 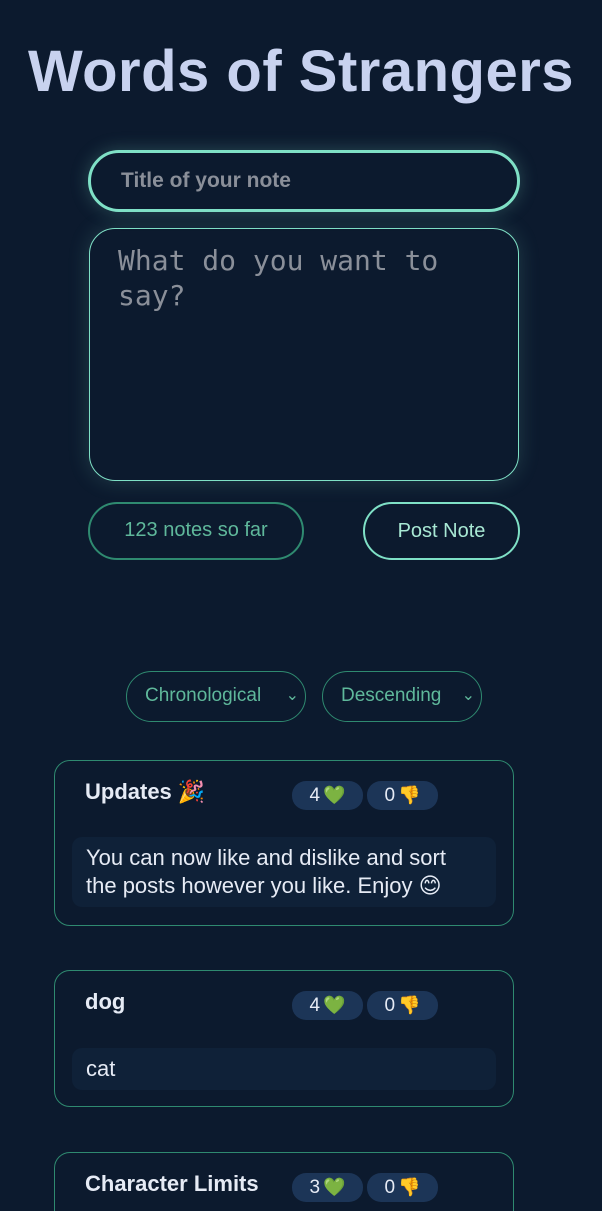 I want to click on note-body-input, so click(x=304, y=354).